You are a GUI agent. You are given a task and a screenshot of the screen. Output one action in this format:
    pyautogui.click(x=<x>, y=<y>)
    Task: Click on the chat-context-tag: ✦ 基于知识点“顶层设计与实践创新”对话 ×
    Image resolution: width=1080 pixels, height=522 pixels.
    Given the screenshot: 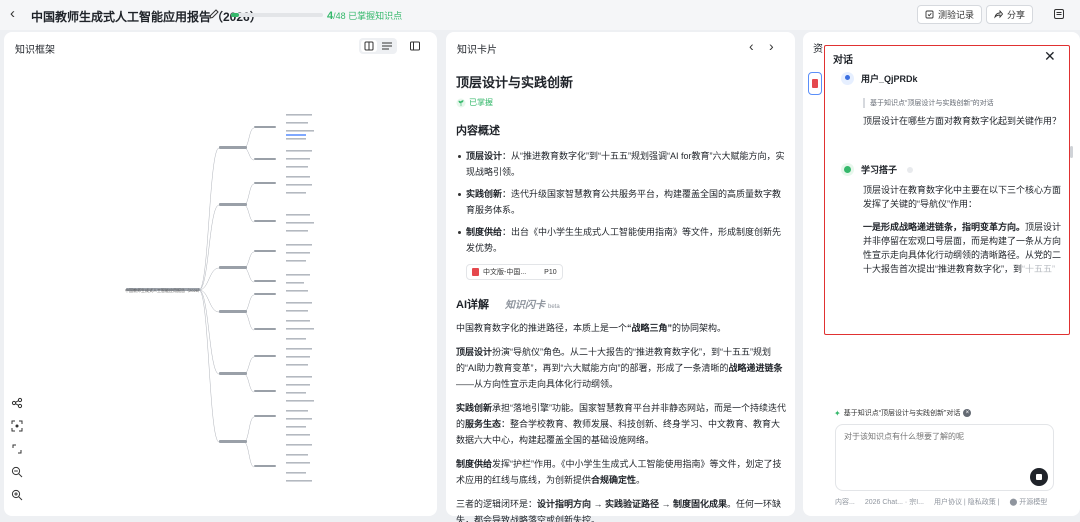 What is the action you would take?
    pyautogui.click(x=903, y=413)
    